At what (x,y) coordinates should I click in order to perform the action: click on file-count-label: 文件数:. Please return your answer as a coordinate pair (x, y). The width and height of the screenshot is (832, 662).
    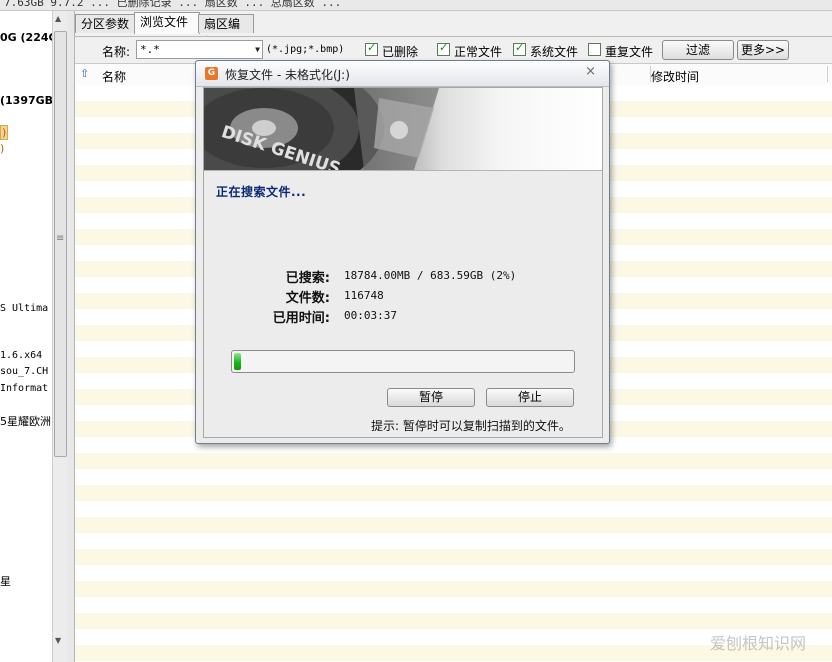
    Looking at the image, I should click on (307, 298).